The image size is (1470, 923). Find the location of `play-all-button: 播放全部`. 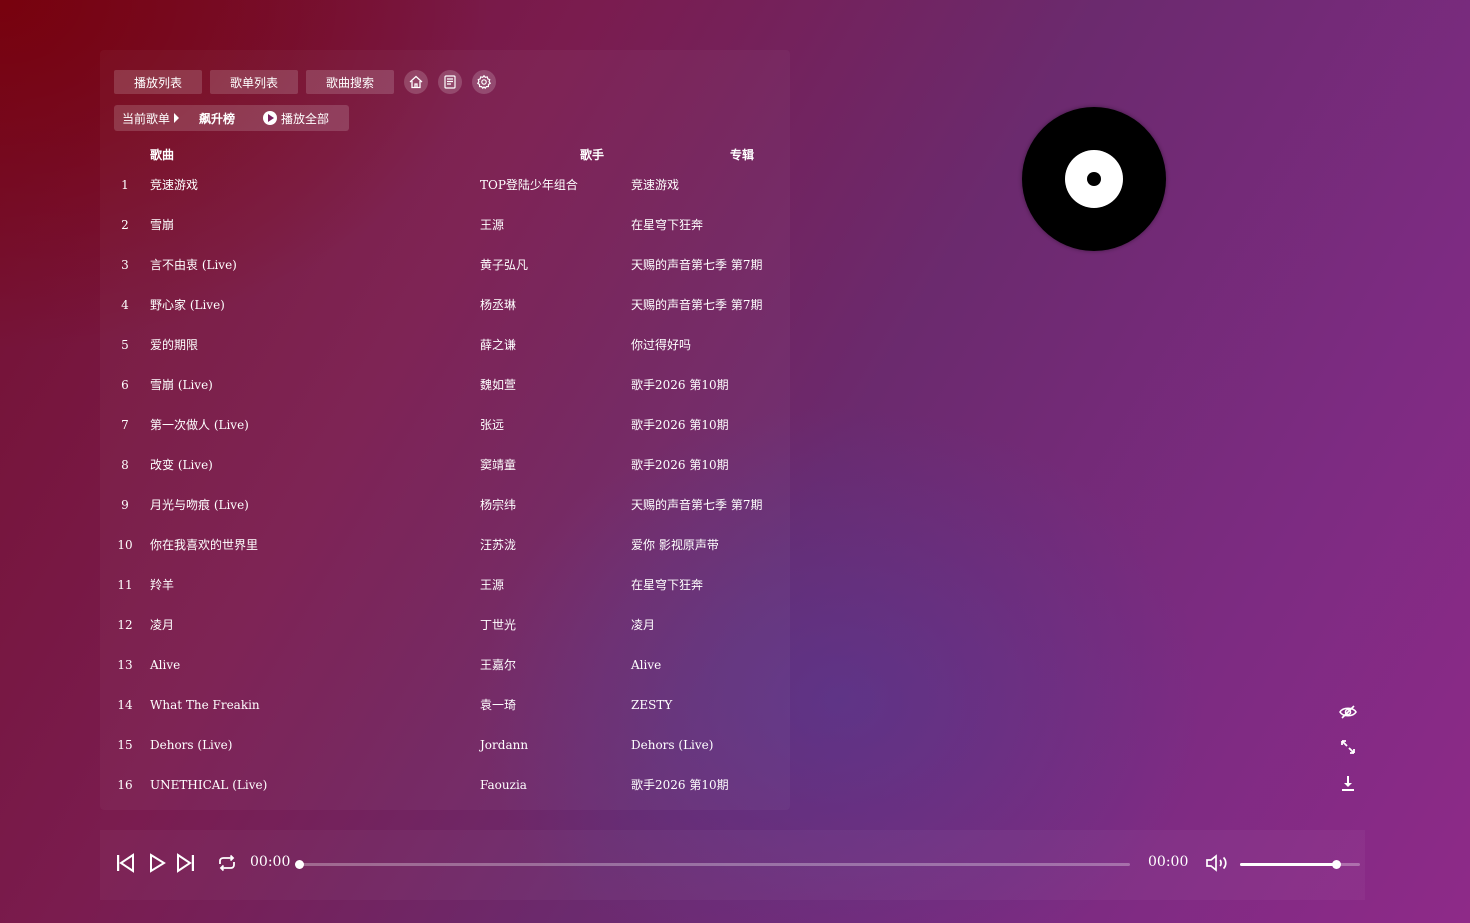

play-all-button: 播放全部 is located at coordinates (296, 118).